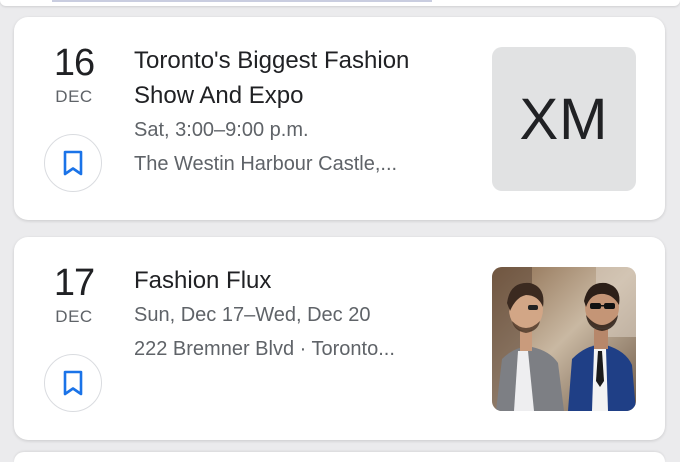 The width and height of the screenshot is (680, 462). I want to click on thumbnail-initials: XM, so click(564, 119).